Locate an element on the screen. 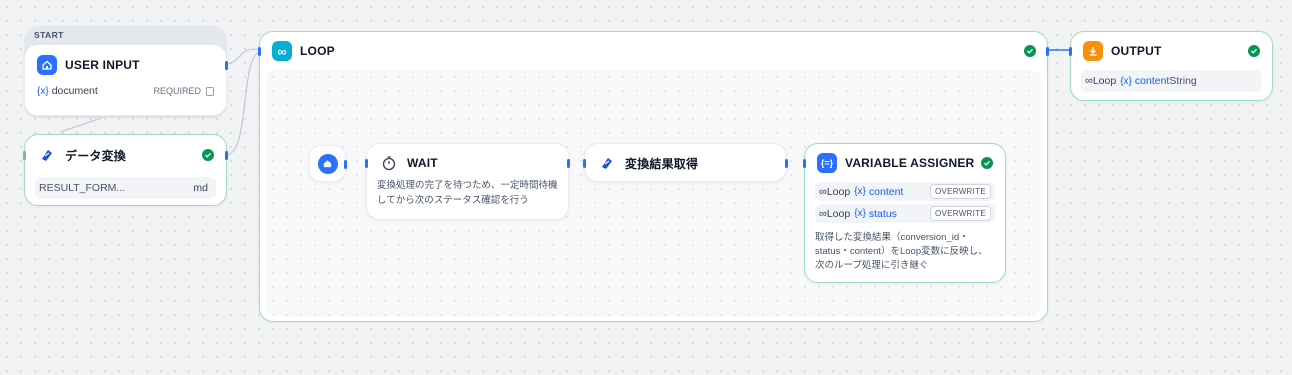 Image resolution: width=1292 pixels, height=375 pixels. text-field-icon is located at coordinates (210, 91).